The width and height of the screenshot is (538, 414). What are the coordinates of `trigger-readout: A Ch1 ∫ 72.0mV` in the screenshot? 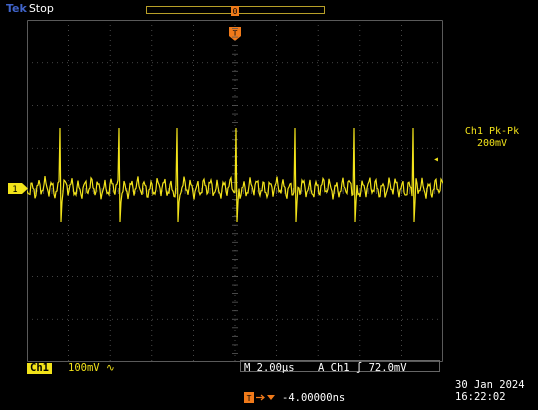 It's located at (362, 368).